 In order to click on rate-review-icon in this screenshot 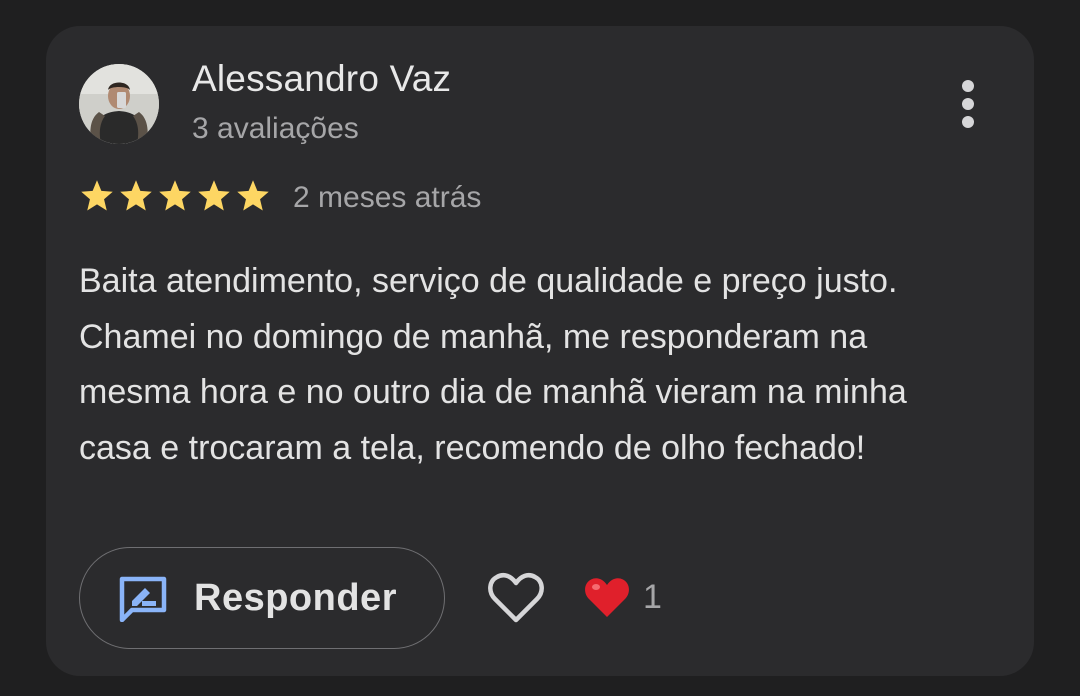, I will do `click(143, 599)`.